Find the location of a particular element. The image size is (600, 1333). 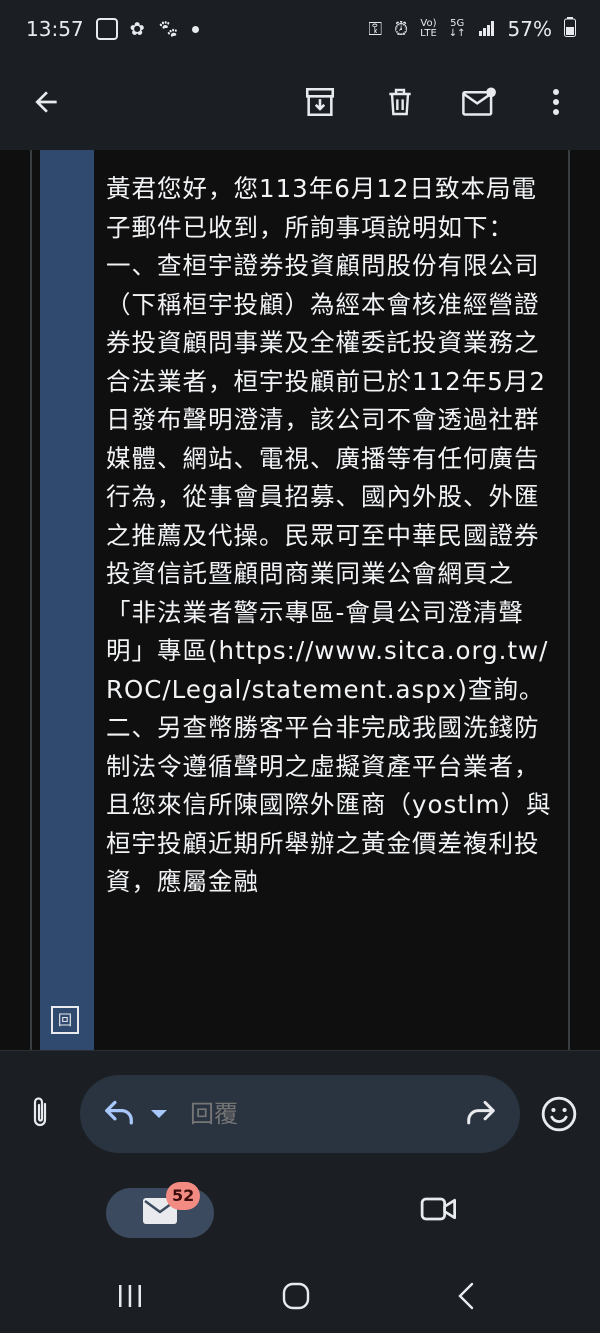

paw-icon: 🐾︎ is located at coordinates (168, 29).